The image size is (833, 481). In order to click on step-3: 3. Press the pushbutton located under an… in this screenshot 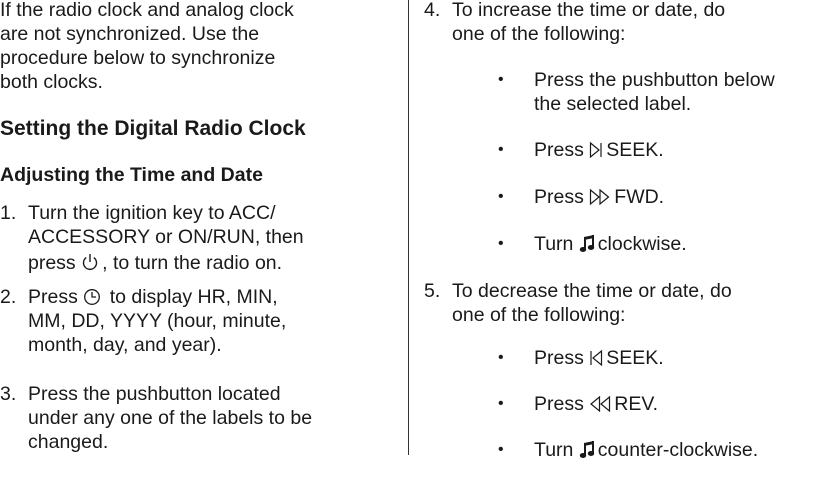, I will do `click(156, 418)`.